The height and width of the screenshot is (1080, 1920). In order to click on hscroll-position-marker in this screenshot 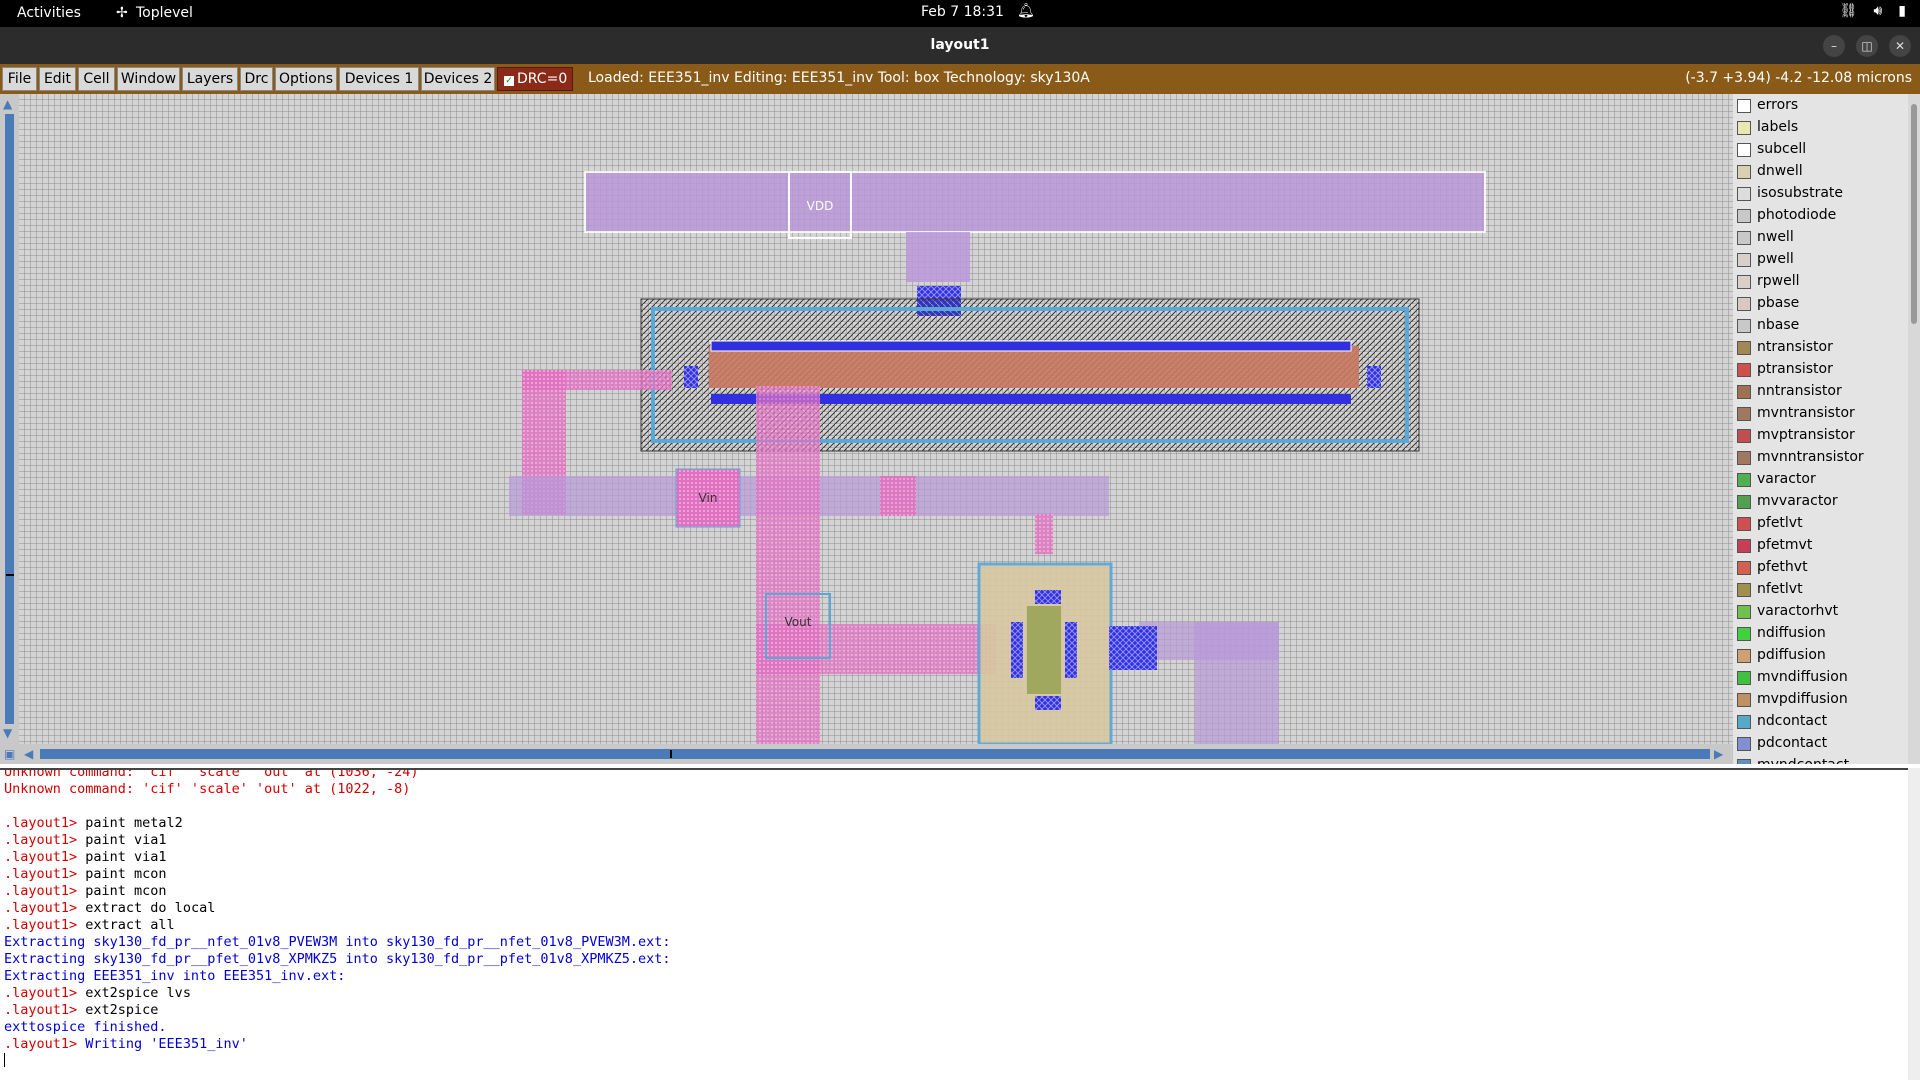, I will do `click(671, 754)`.